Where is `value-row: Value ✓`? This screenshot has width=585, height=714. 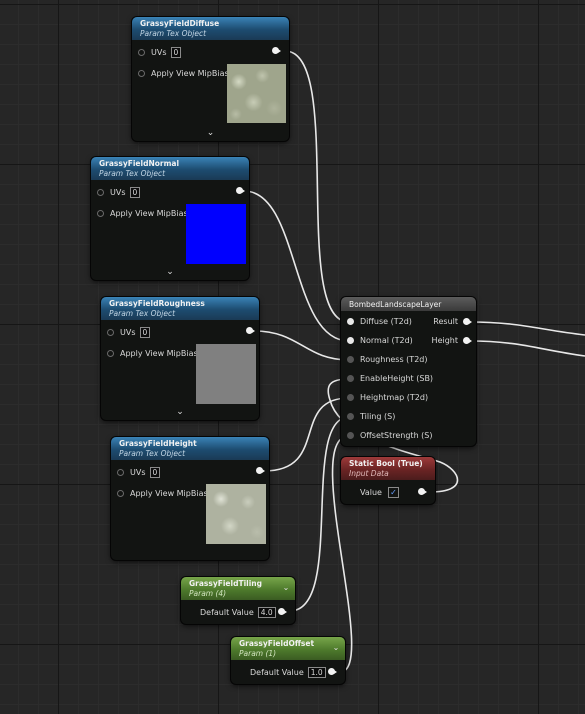 value-row: Value ✓ is located at coordinates (379, 492).